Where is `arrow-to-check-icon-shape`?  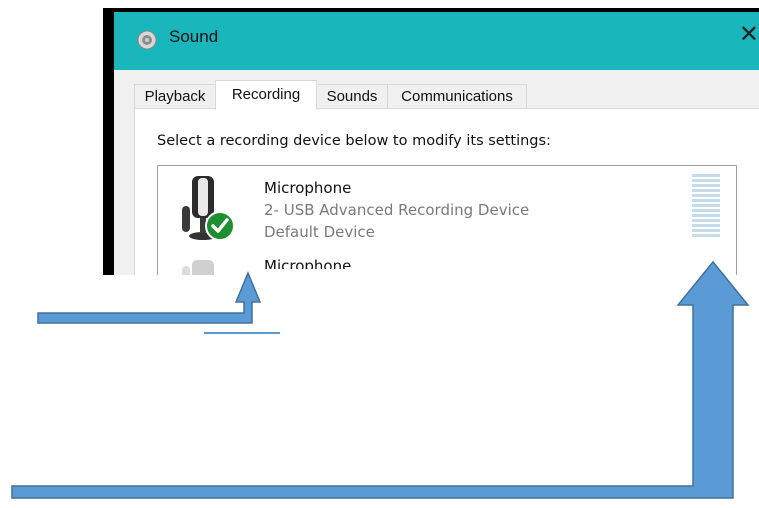 arrow-to-check-icon-shape is located at coordinates (149, 297).